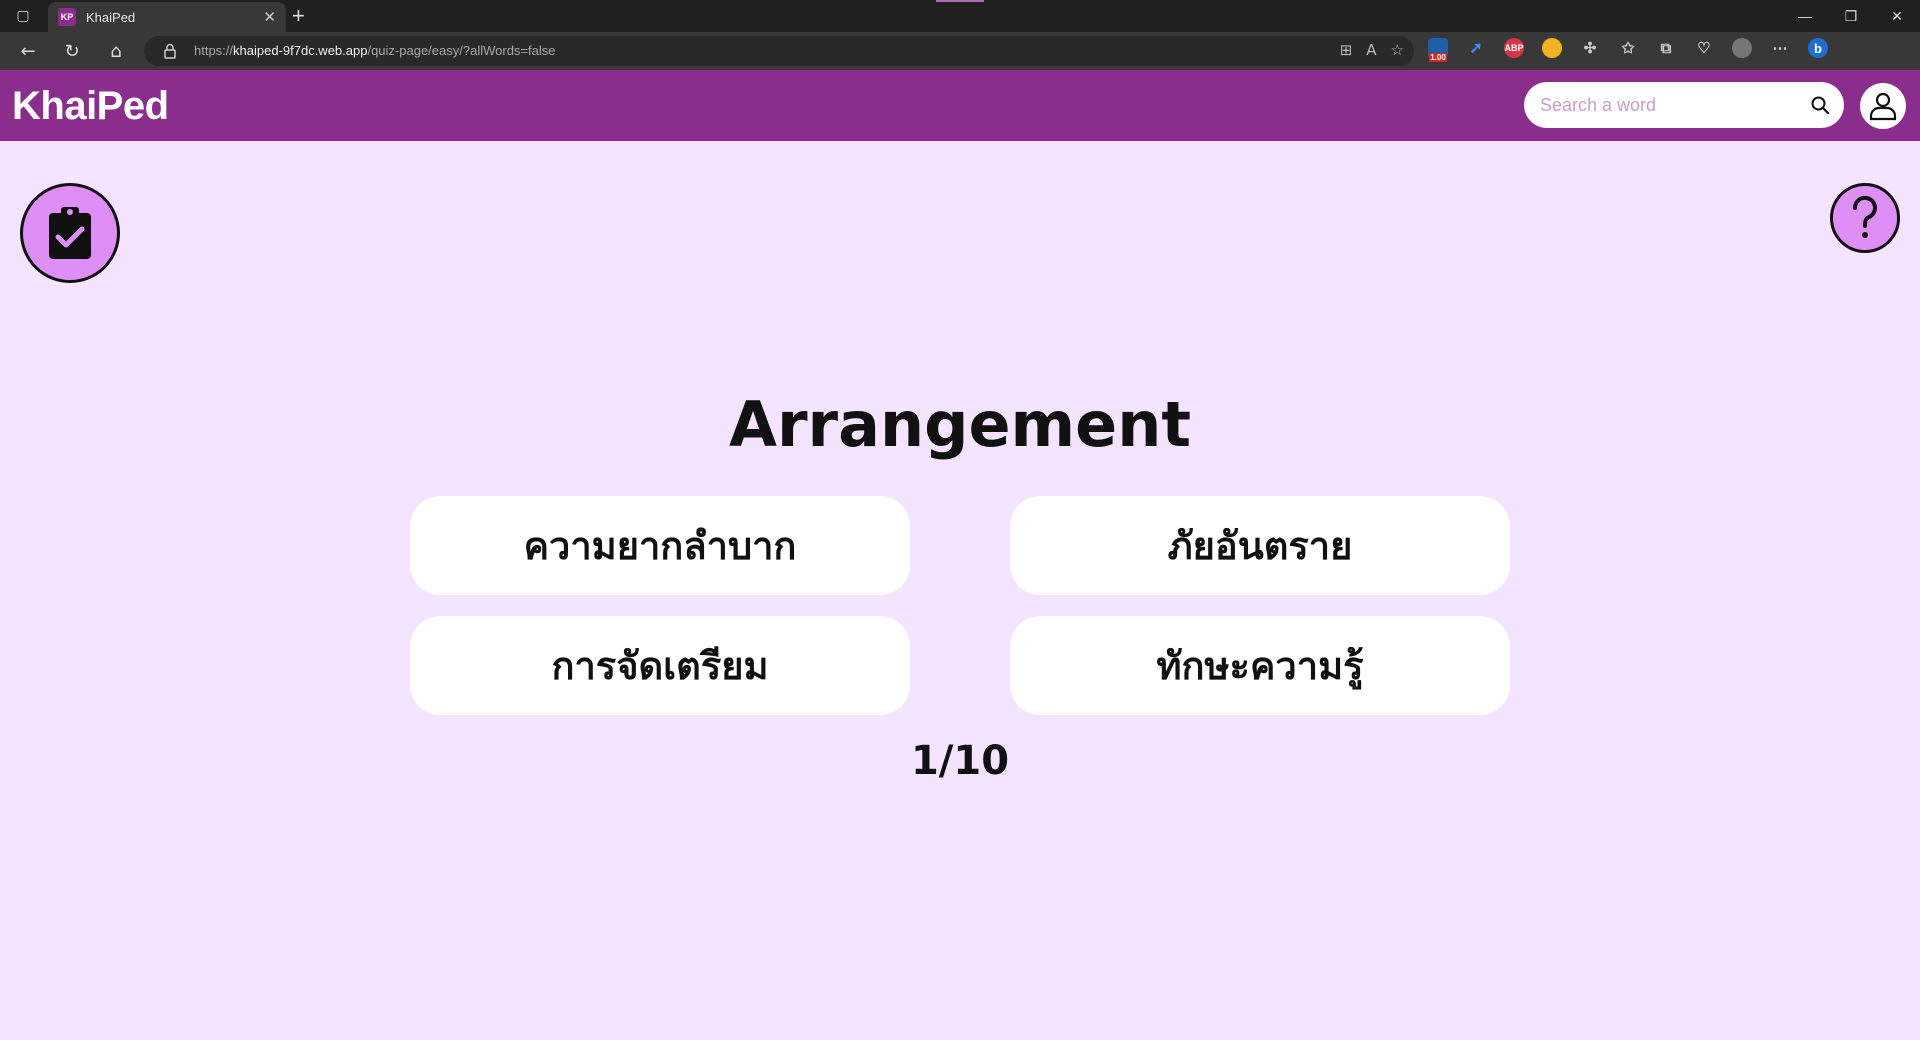 Image resolution: width=1920 pixels, height=1040 pixels. What do you see at coordinates (214, 50) in the screenshot?
I see `url-prefix: https://` at bounding box center [214, 50].